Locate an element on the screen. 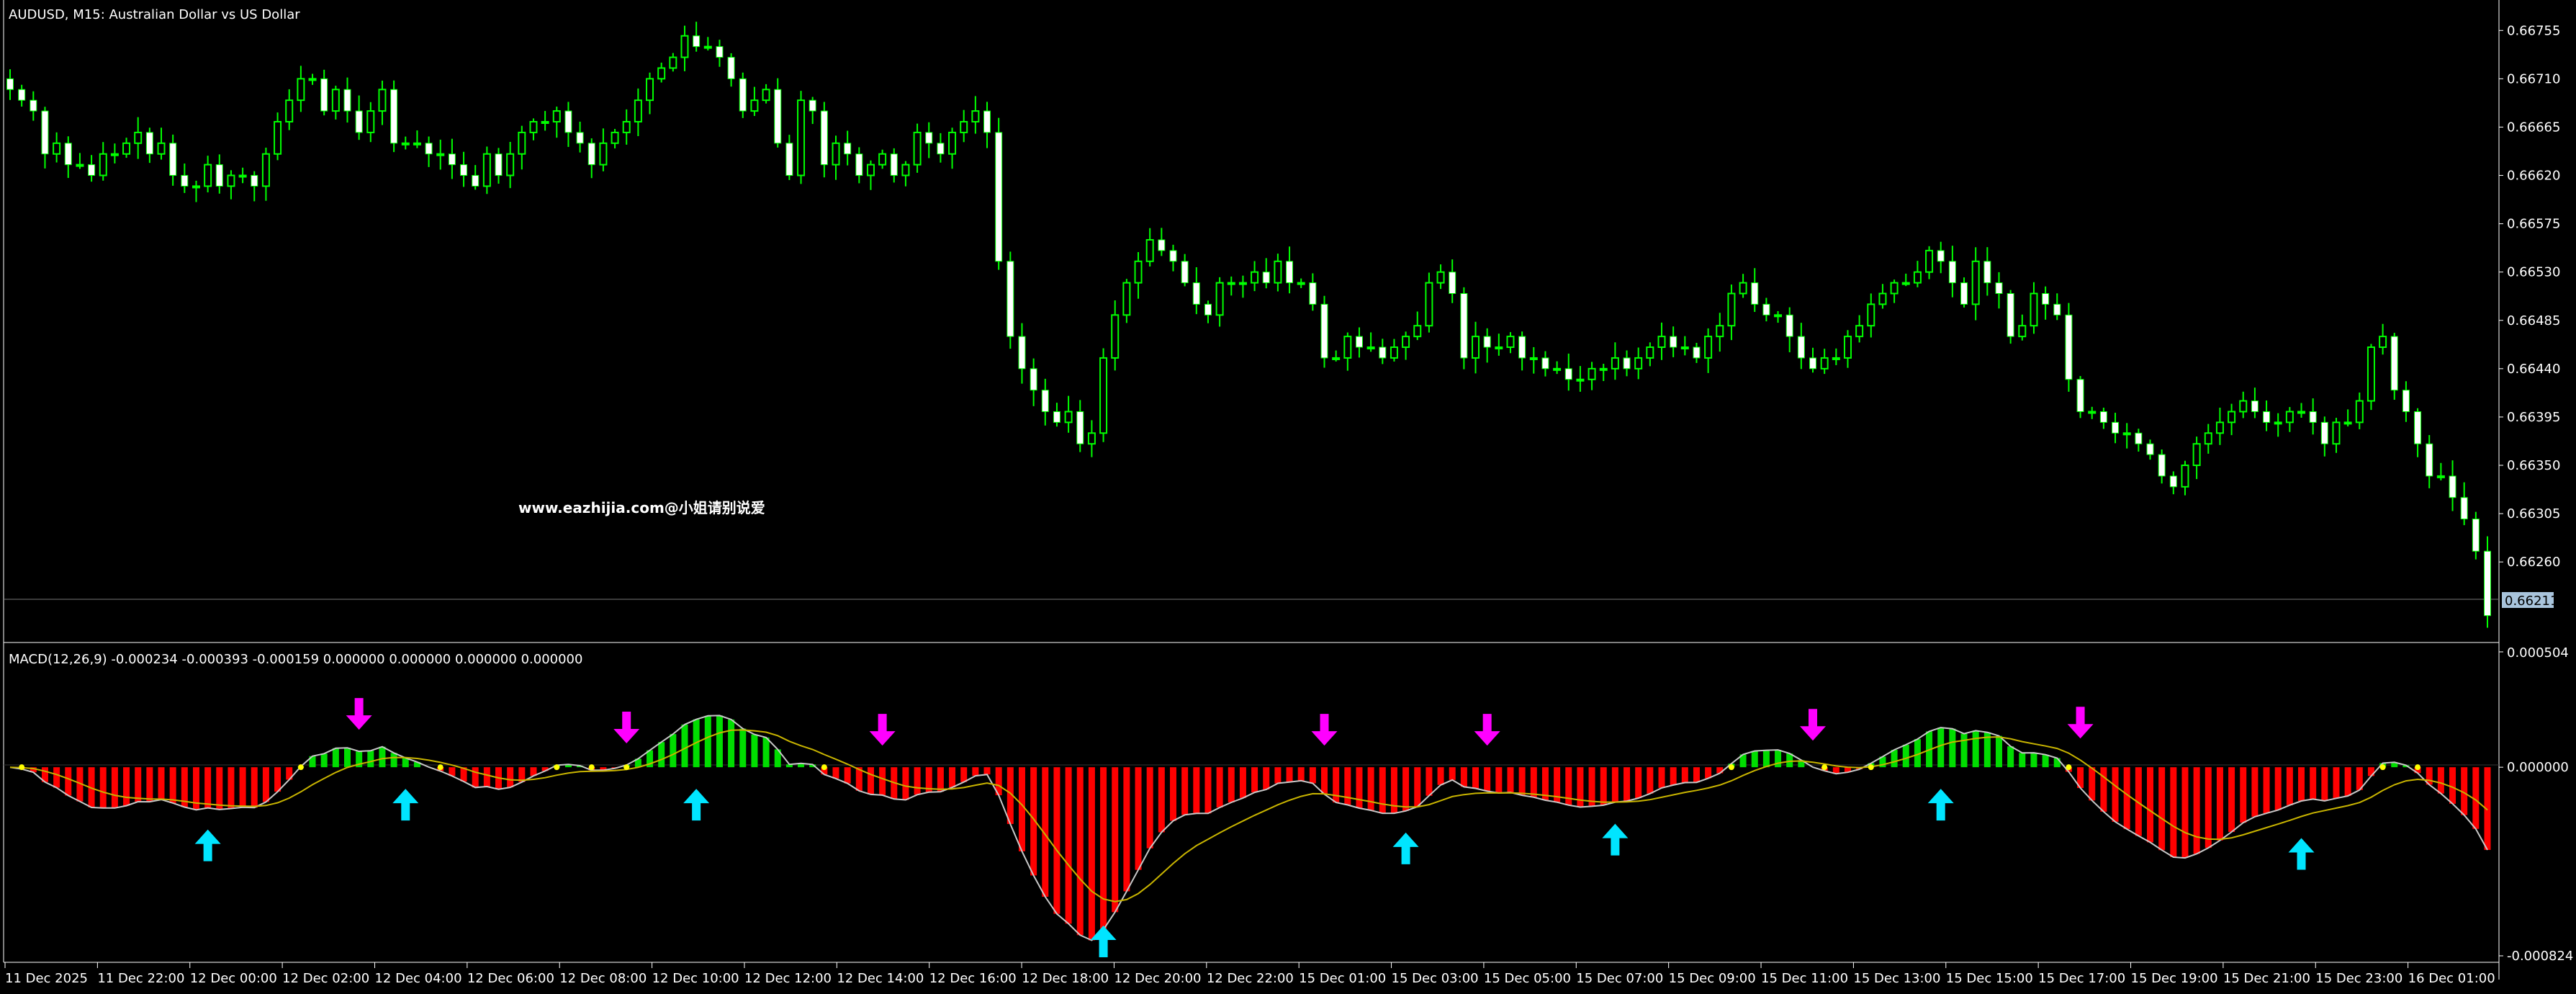 The width and height of the screenshot is (2576, 994). time-tick-label: 15 Dec 09:00 is located at coordinates (1712, 978).